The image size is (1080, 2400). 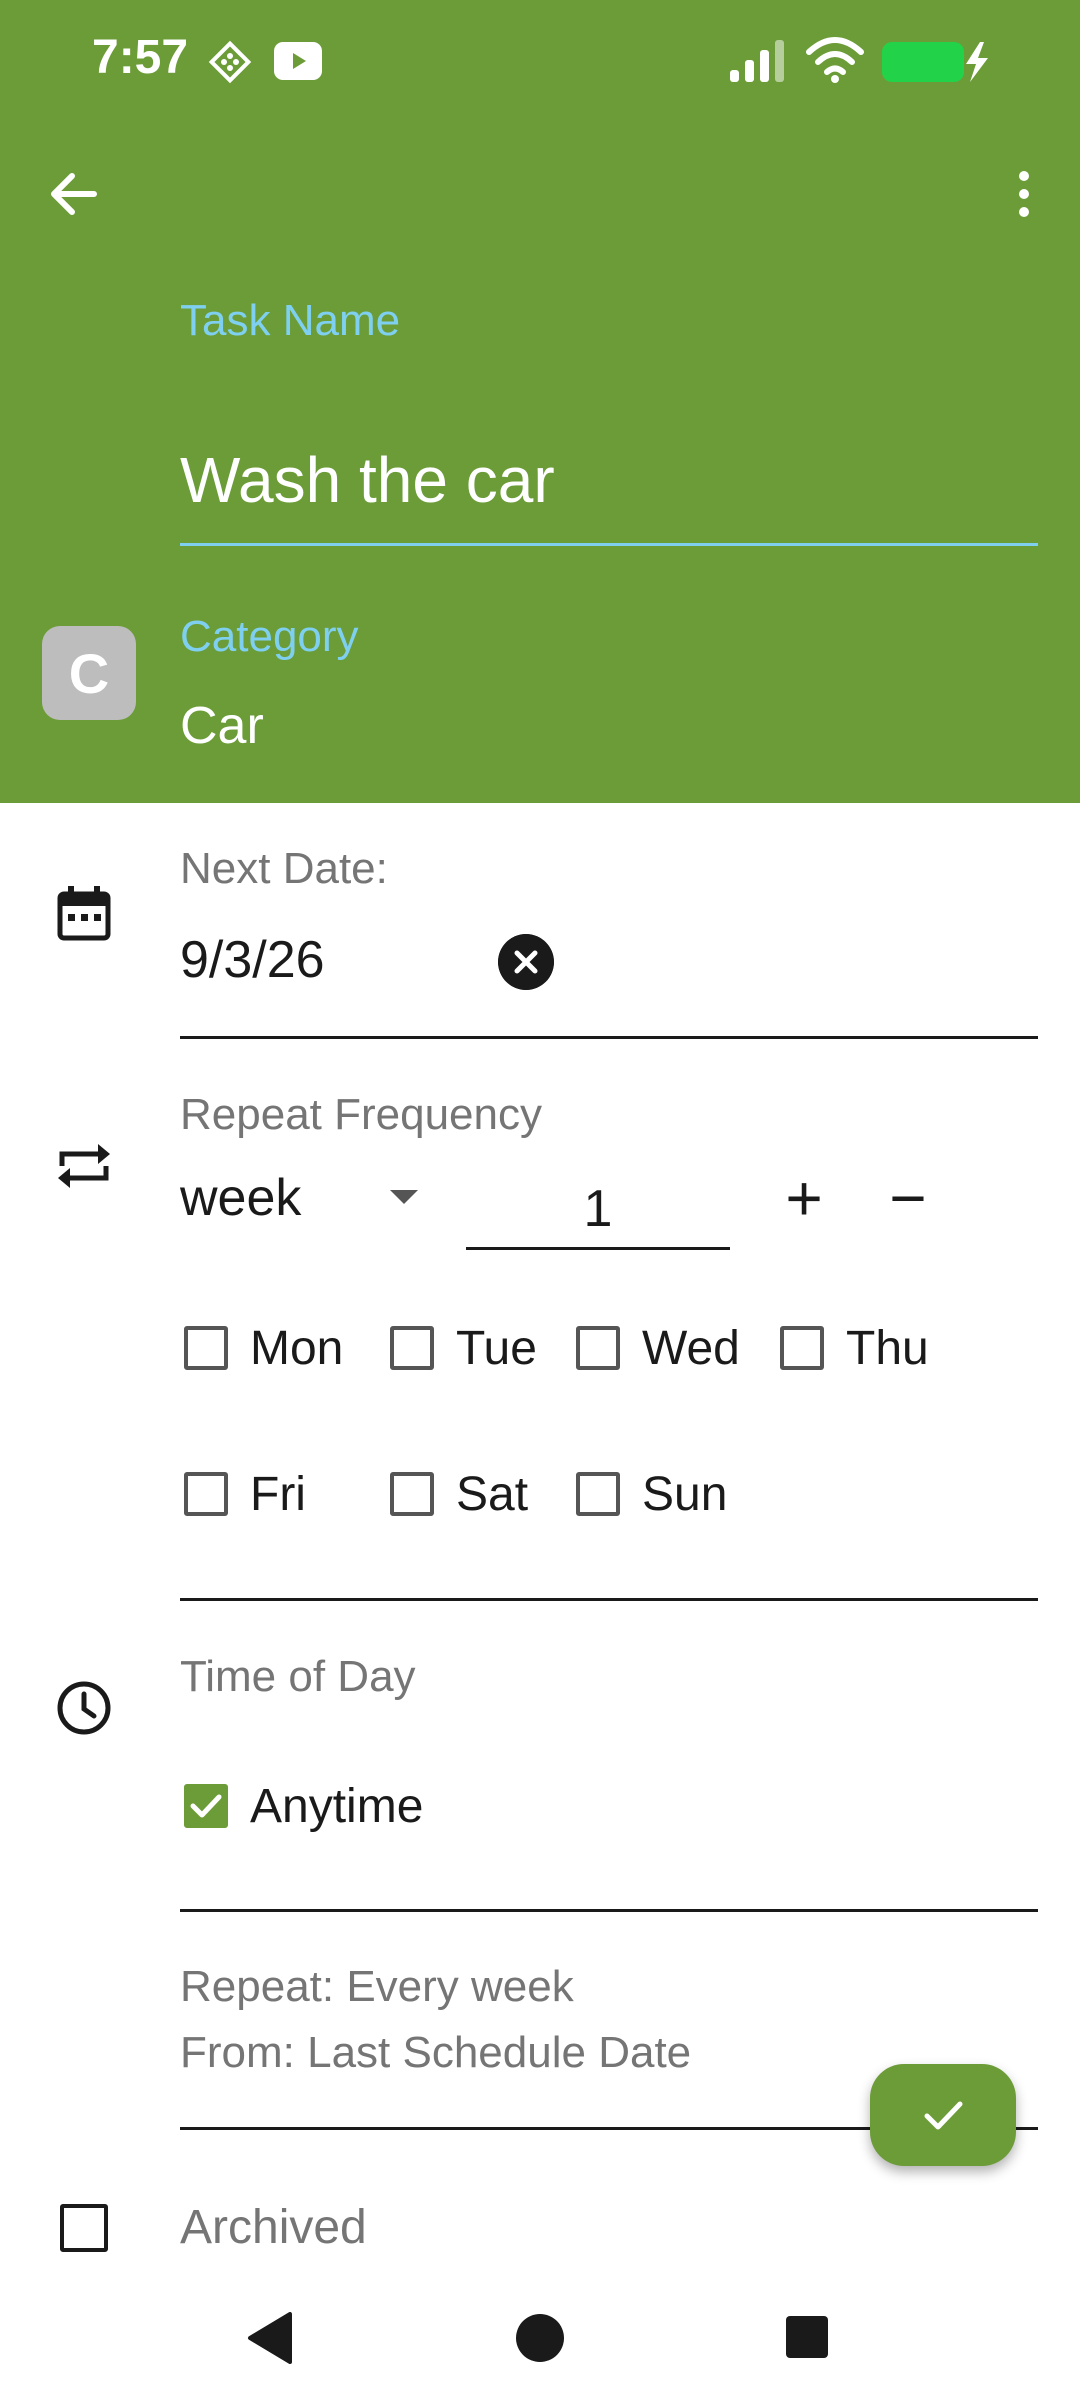 I want to click on dropdown-arrow-icon, so click(x=404, y=1197).